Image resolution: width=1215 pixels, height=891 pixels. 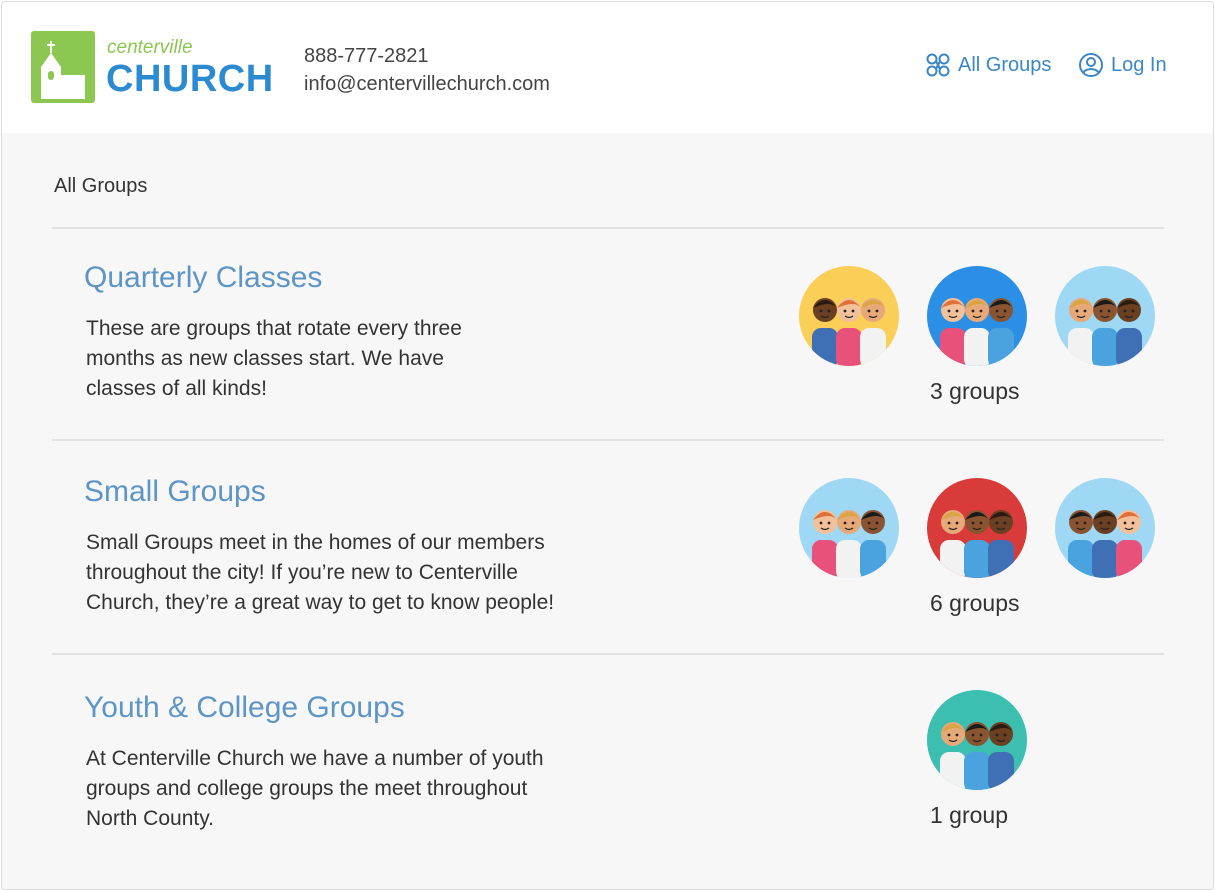 What do you see at coordinates (101, 186) in the screenshot?
I see `breadcrumb: All Groups` at bounding box center [101, 186].